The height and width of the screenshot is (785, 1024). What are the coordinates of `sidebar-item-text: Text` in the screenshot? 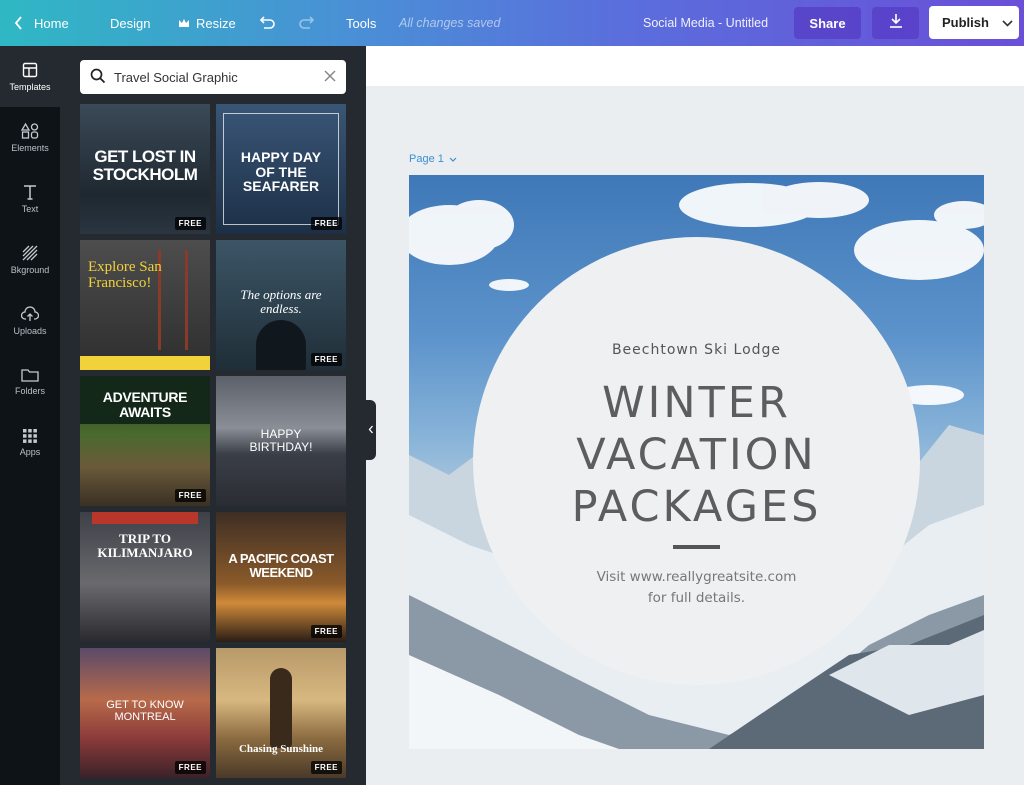 It's located at (30, 198).